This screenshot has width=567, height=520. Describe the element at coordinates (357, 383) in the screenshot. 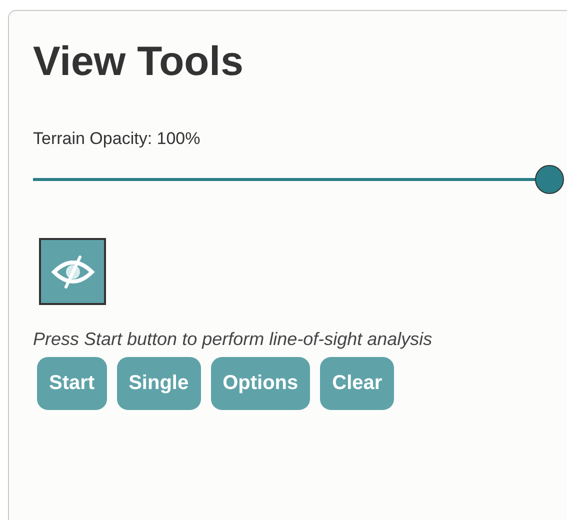

I see `action-button: Clear` at that location.